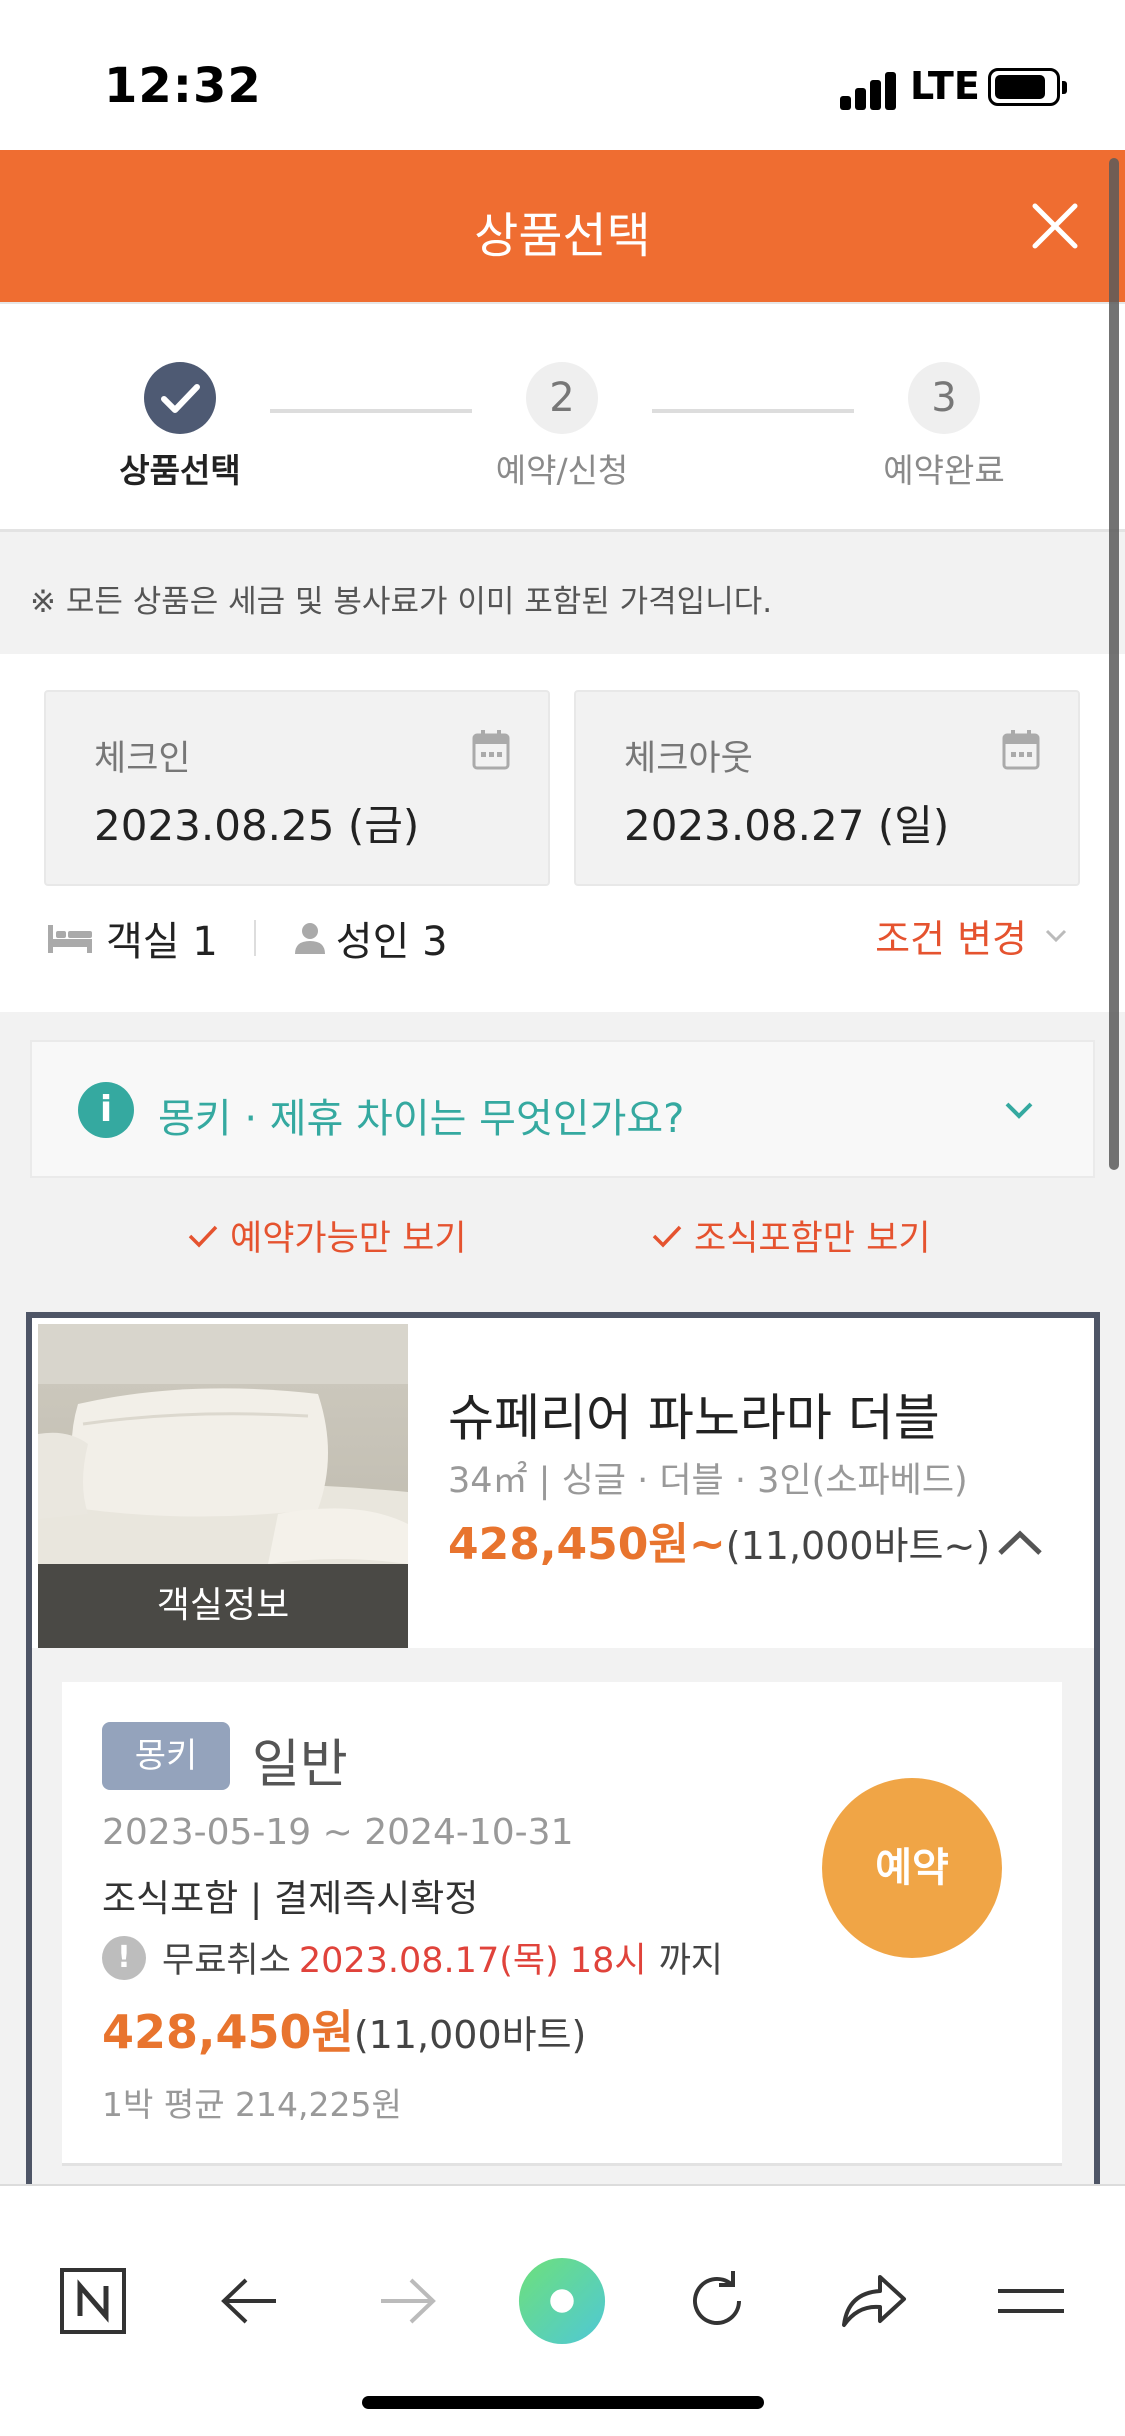  Describe the element at coordinates (944, 470) in the screenshot. I see `step-3-label: 예약완료` at that location.